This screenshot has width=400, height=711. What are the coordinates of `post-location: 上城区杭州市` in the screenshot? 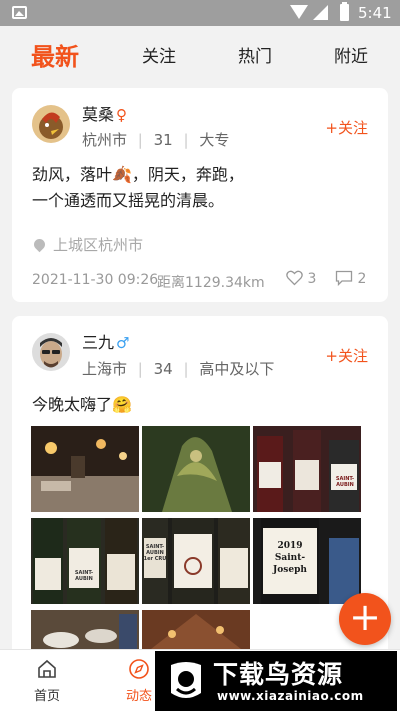 It's located at (87, 244).